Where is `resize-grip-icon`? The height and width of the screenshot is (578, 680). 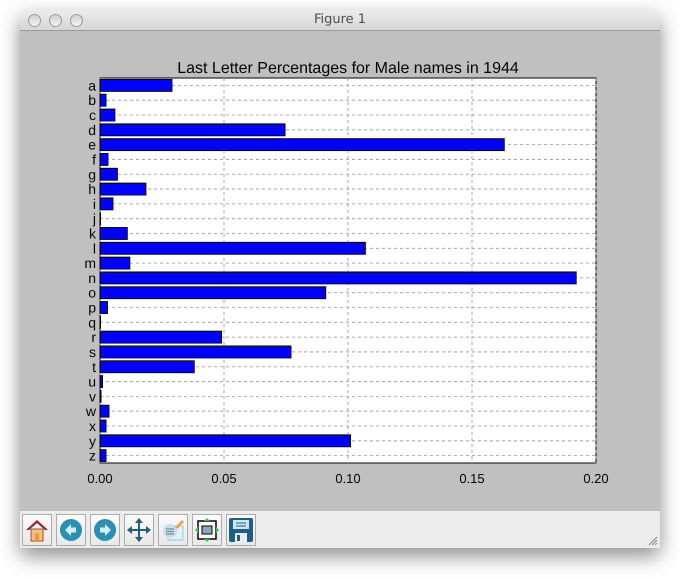
resize-grip-icon is located at coordinates (653, 541).